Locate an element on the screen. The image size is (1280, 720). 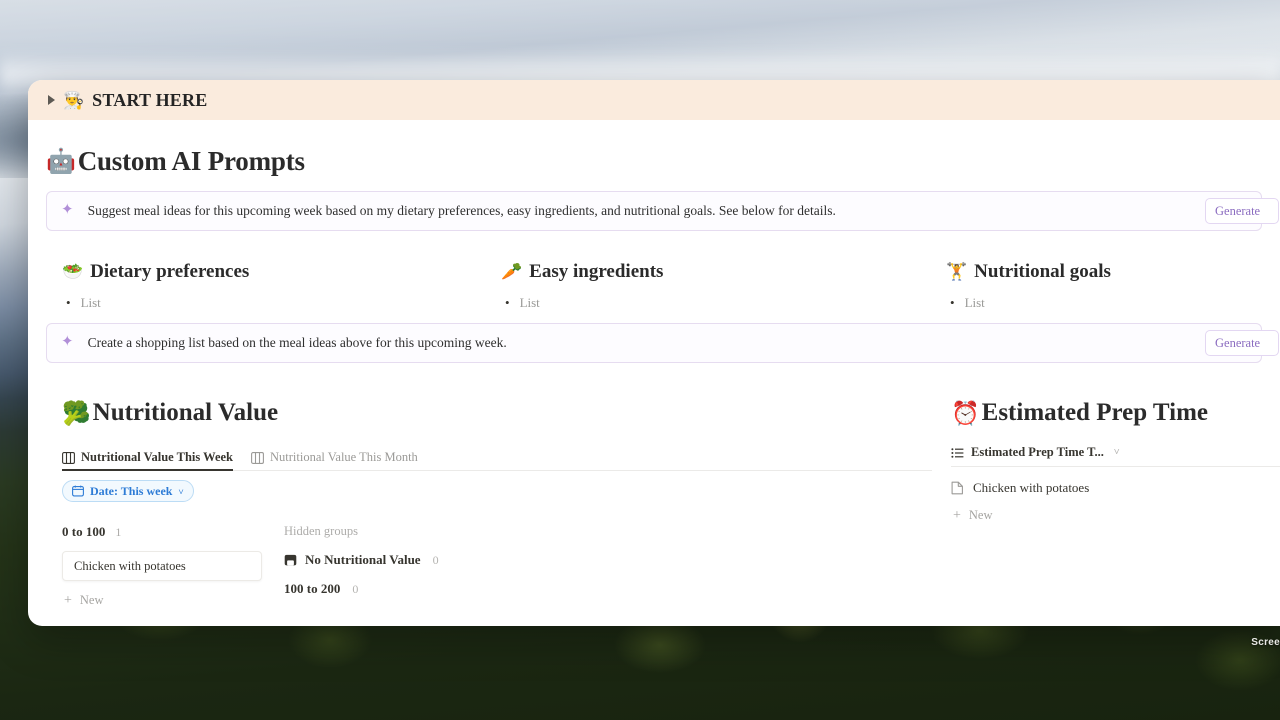
tab-label: Nutritional Value This Month is located at coordinates (344, 457).